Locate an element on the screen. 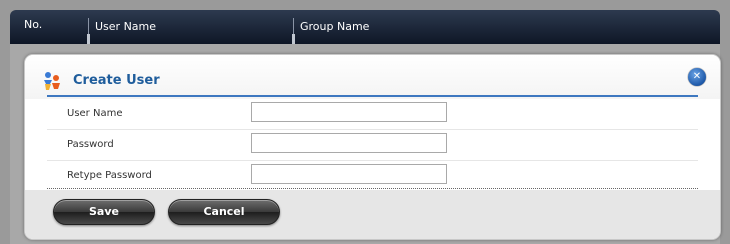 The image size is (730, 244). cancel-button: Cancel is located at coordinates (224, 212).